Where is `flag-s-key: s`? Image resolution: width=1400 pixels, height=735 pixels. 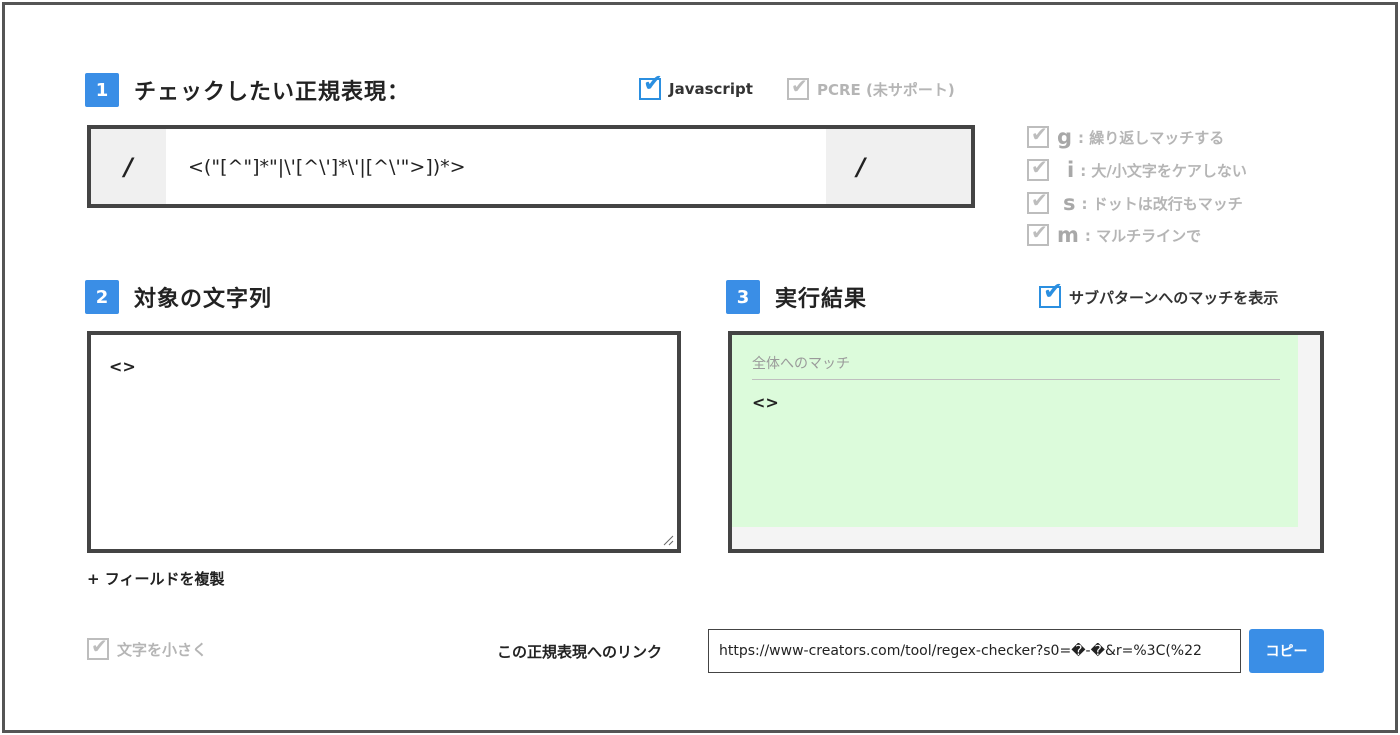
flag-s-key: s is located at coordinates (1069, 203).